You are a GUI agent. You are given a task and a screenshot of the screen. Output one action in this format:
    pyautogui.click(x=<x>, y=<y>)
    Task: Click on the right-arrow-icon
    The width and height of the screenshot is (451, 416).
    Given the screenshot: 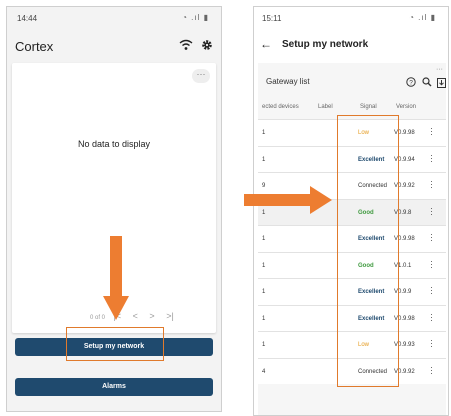 What is the action you would take?
    pyautogui.click(x=288, y=200)
    